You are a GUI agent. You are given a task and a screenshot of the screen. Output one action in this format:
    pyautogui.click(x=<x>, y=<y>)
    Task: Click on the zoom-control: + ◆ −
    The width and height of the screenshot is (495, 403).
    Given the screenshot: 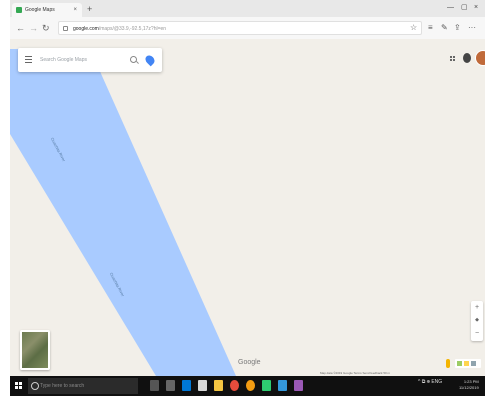 What is the action you would take?
    pyautogui.click(x=477, y=321)
    